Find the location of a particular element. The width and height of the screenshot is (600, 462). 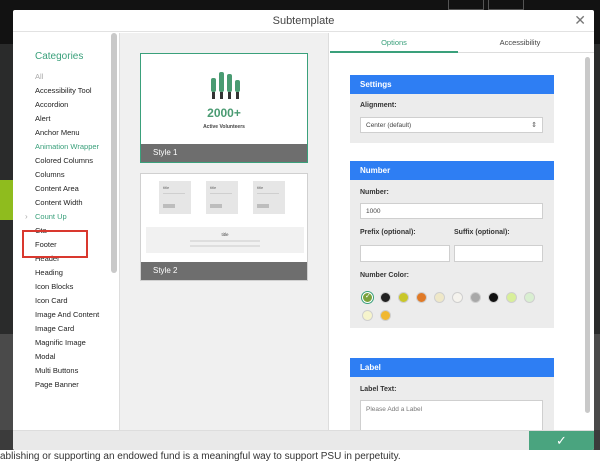

close-icon: ✕ is located at coordinates (580, 20).